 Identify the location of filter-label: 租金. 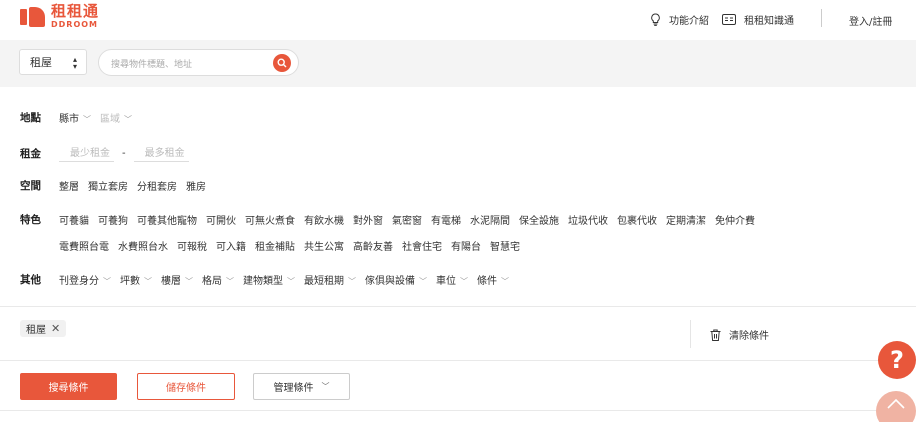
(30, 153).